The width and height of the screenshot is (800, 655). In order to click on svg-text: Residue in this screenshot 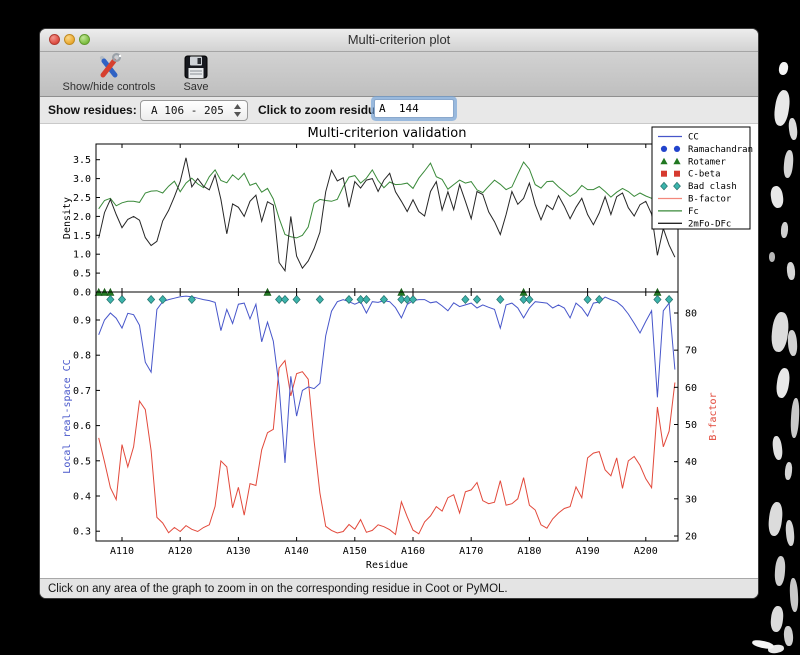, I will do `click(387, 565)`.